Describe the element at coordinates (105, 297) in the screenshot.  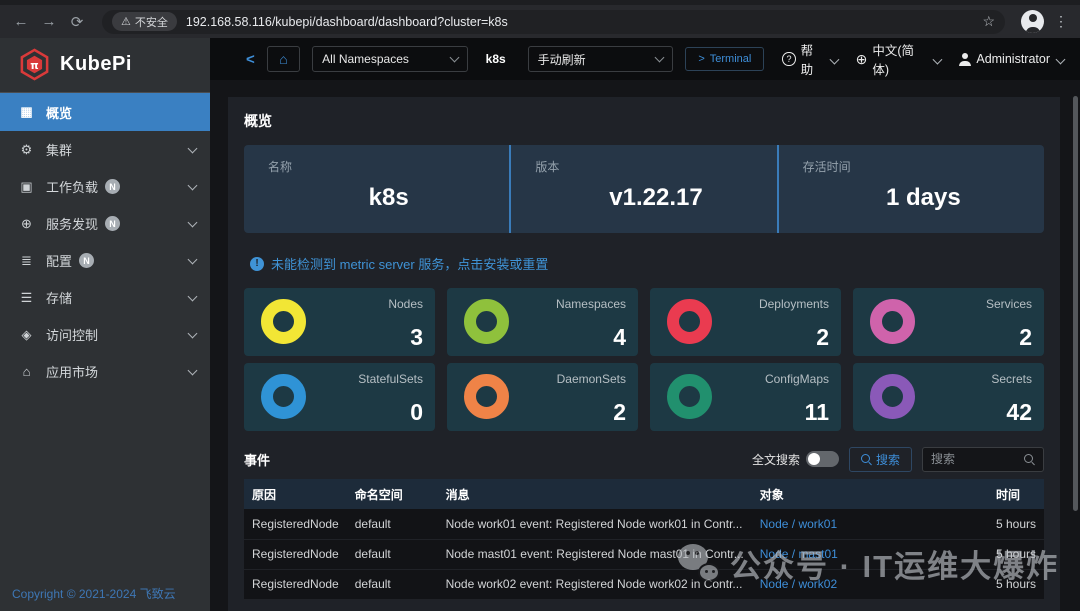
I see `sidebar-item-storage: ☰ 存储` at that location.